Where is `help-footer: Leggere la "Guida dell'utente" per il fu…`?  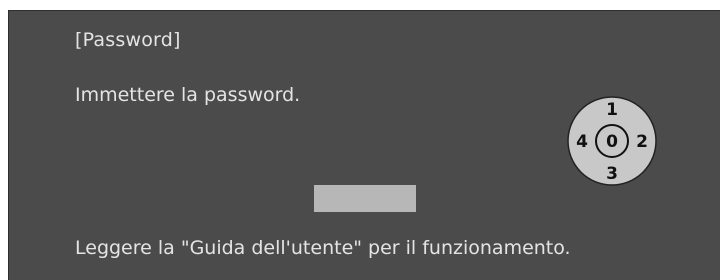 help-footer: Leggere la "Guida dell'utente" per il fu… is located at coordinates (323, 248).